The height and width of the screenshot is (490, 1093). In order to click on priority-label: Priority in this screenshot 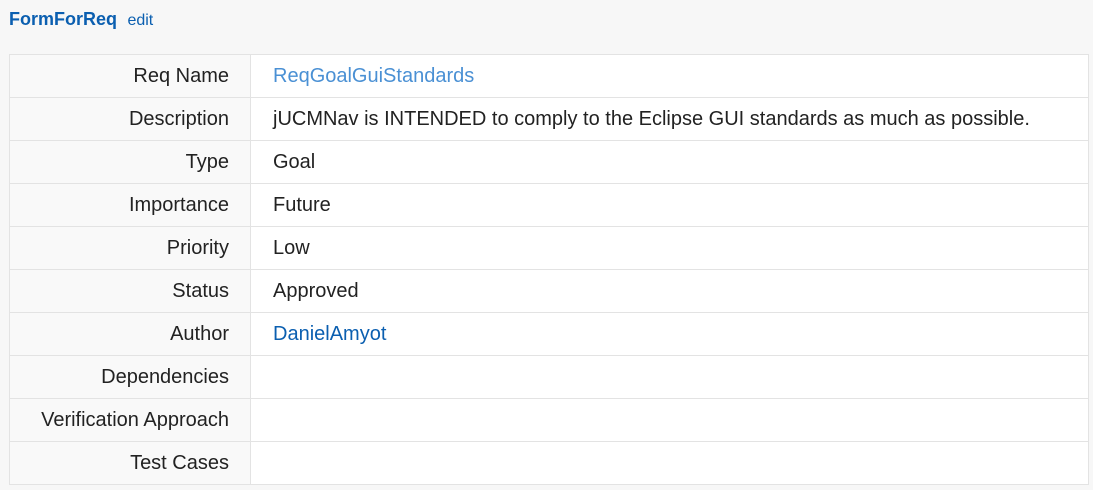, I will do `click(130, 248)`.